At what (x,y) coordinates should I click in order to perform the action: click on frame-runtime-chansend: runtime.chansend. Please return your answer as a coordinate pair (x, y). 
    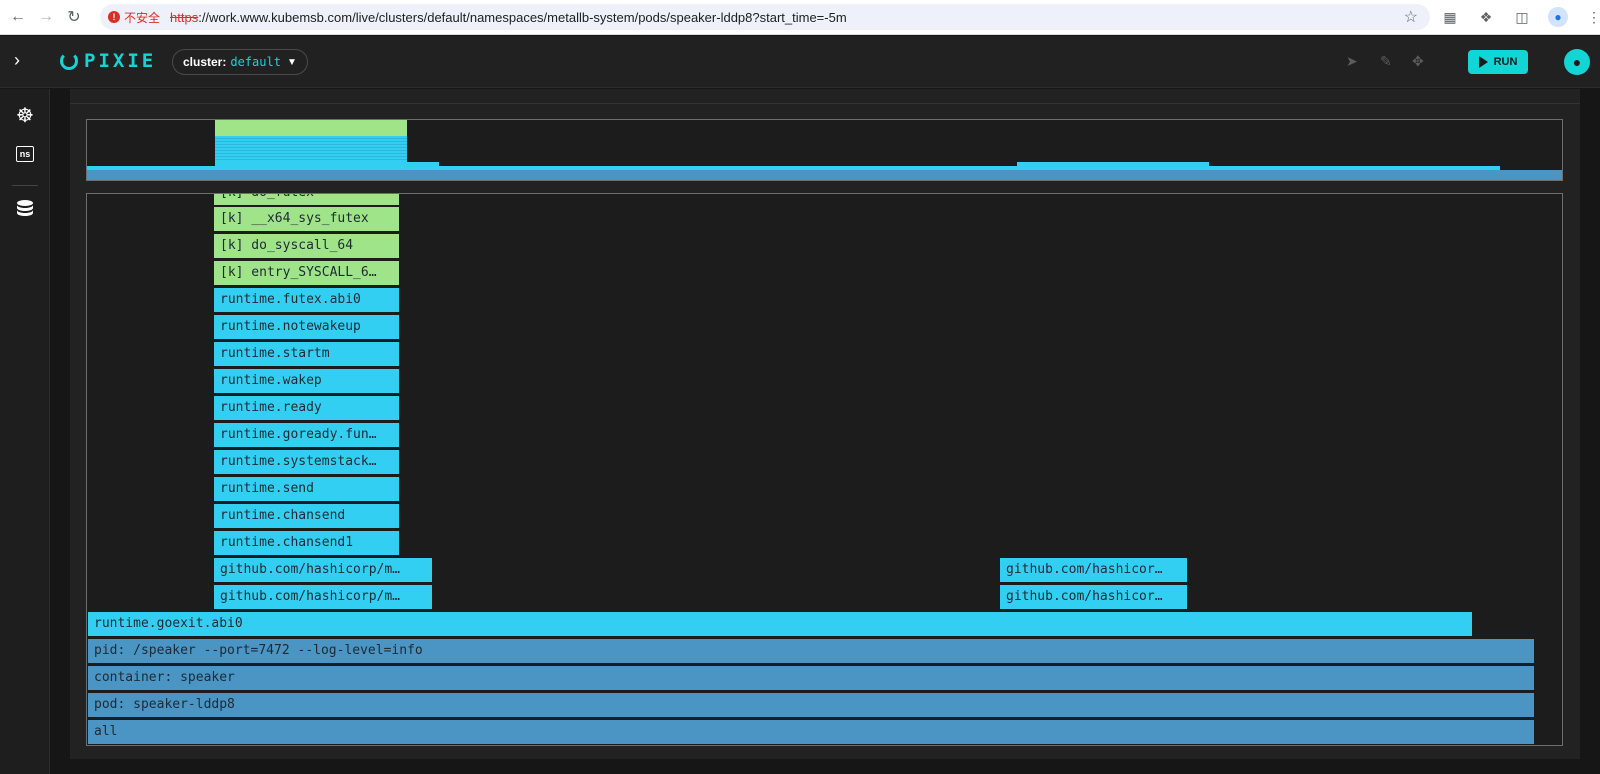
    Looking at the image, I should click on (306, 516).